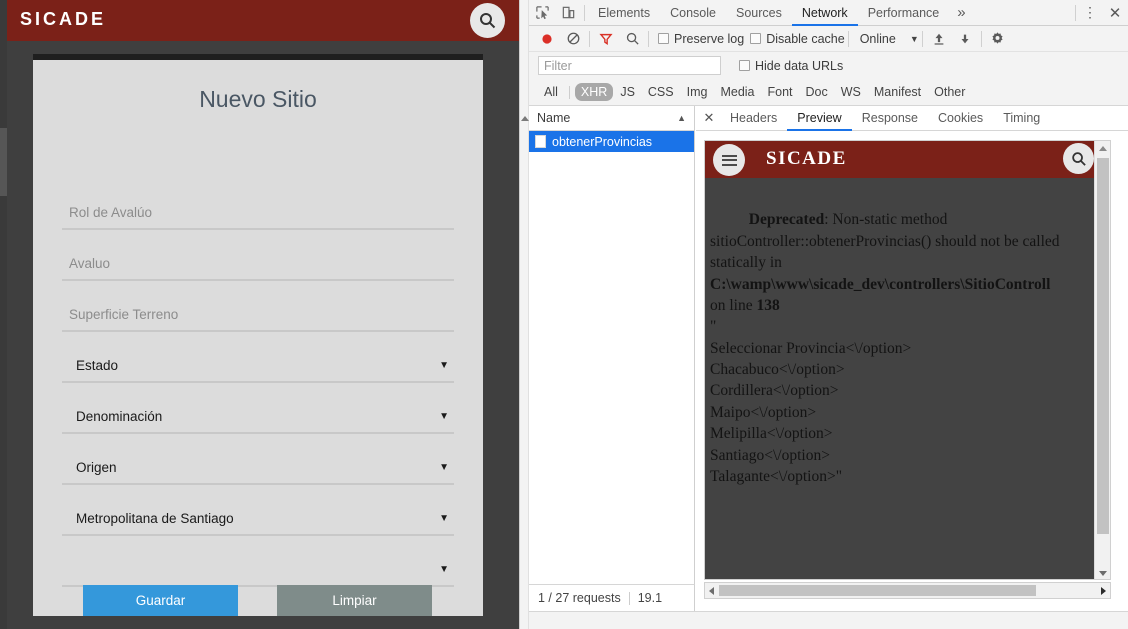  Describe the element at coordinates (851, 92) in the screenshot. I see `type-filter-ws: WS` at that location.